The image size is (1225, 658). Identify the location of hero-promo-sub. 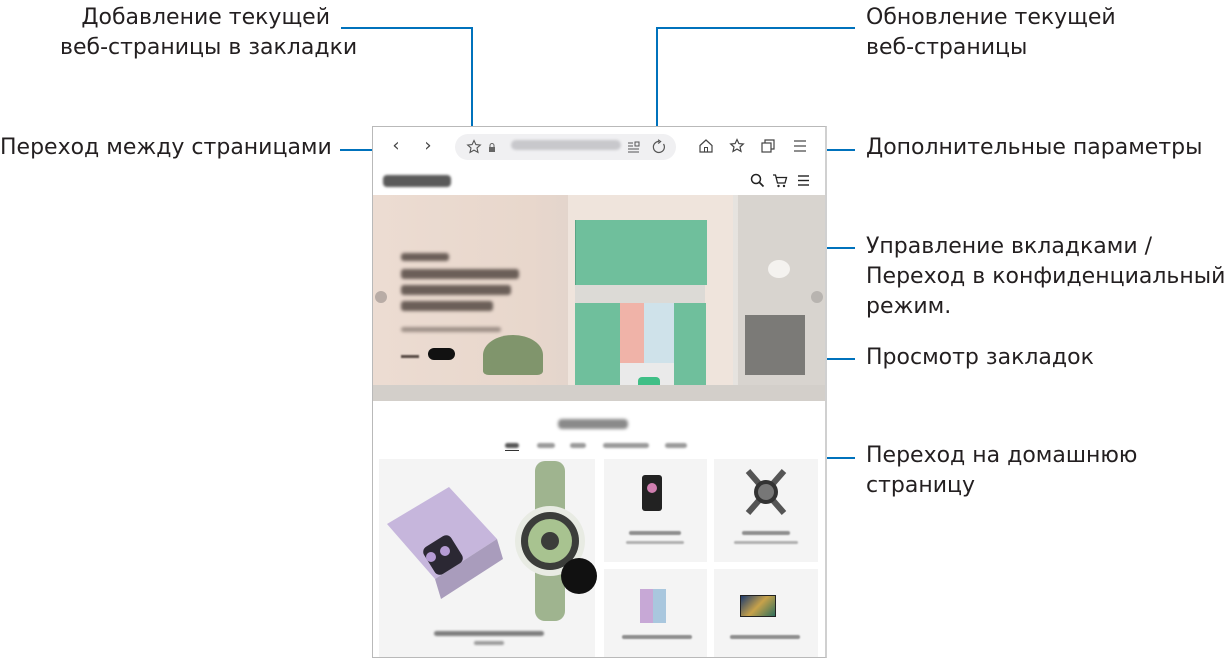
(451, 329).